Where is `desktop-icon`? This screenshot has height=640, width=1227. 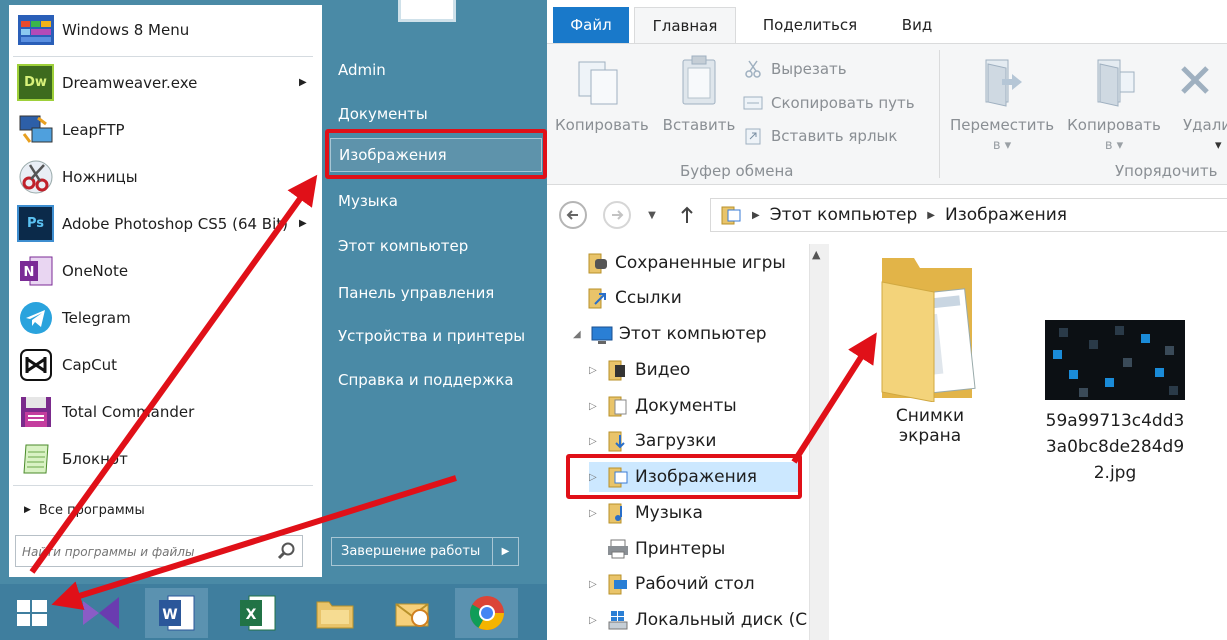 desktop-icon is located at coordinates (617, 584).